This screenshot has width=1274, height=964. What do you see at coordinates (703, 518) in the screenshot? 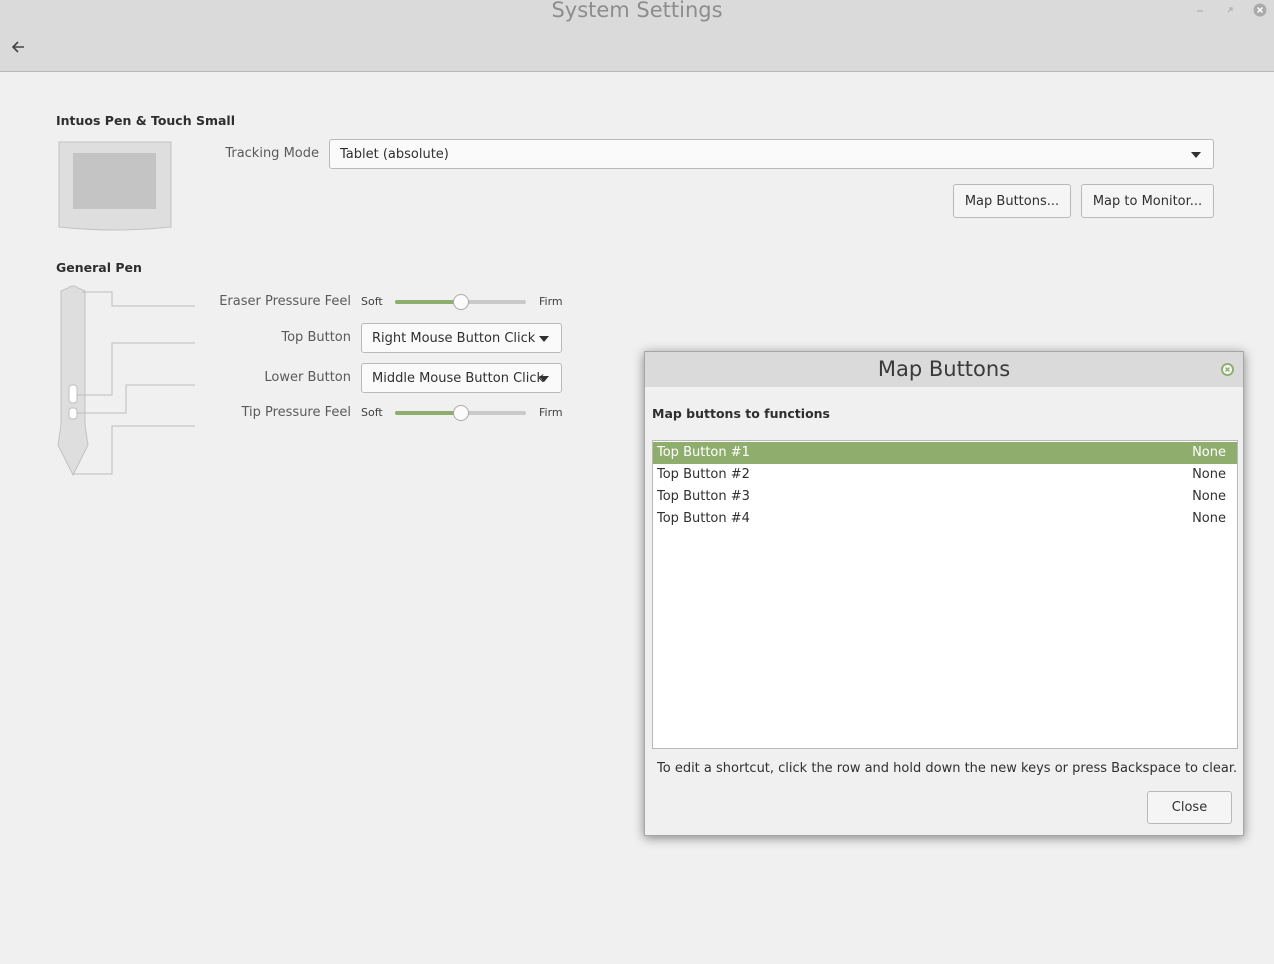
I see `row-button-name: Top Button #4` at bounding box center [703, 518].